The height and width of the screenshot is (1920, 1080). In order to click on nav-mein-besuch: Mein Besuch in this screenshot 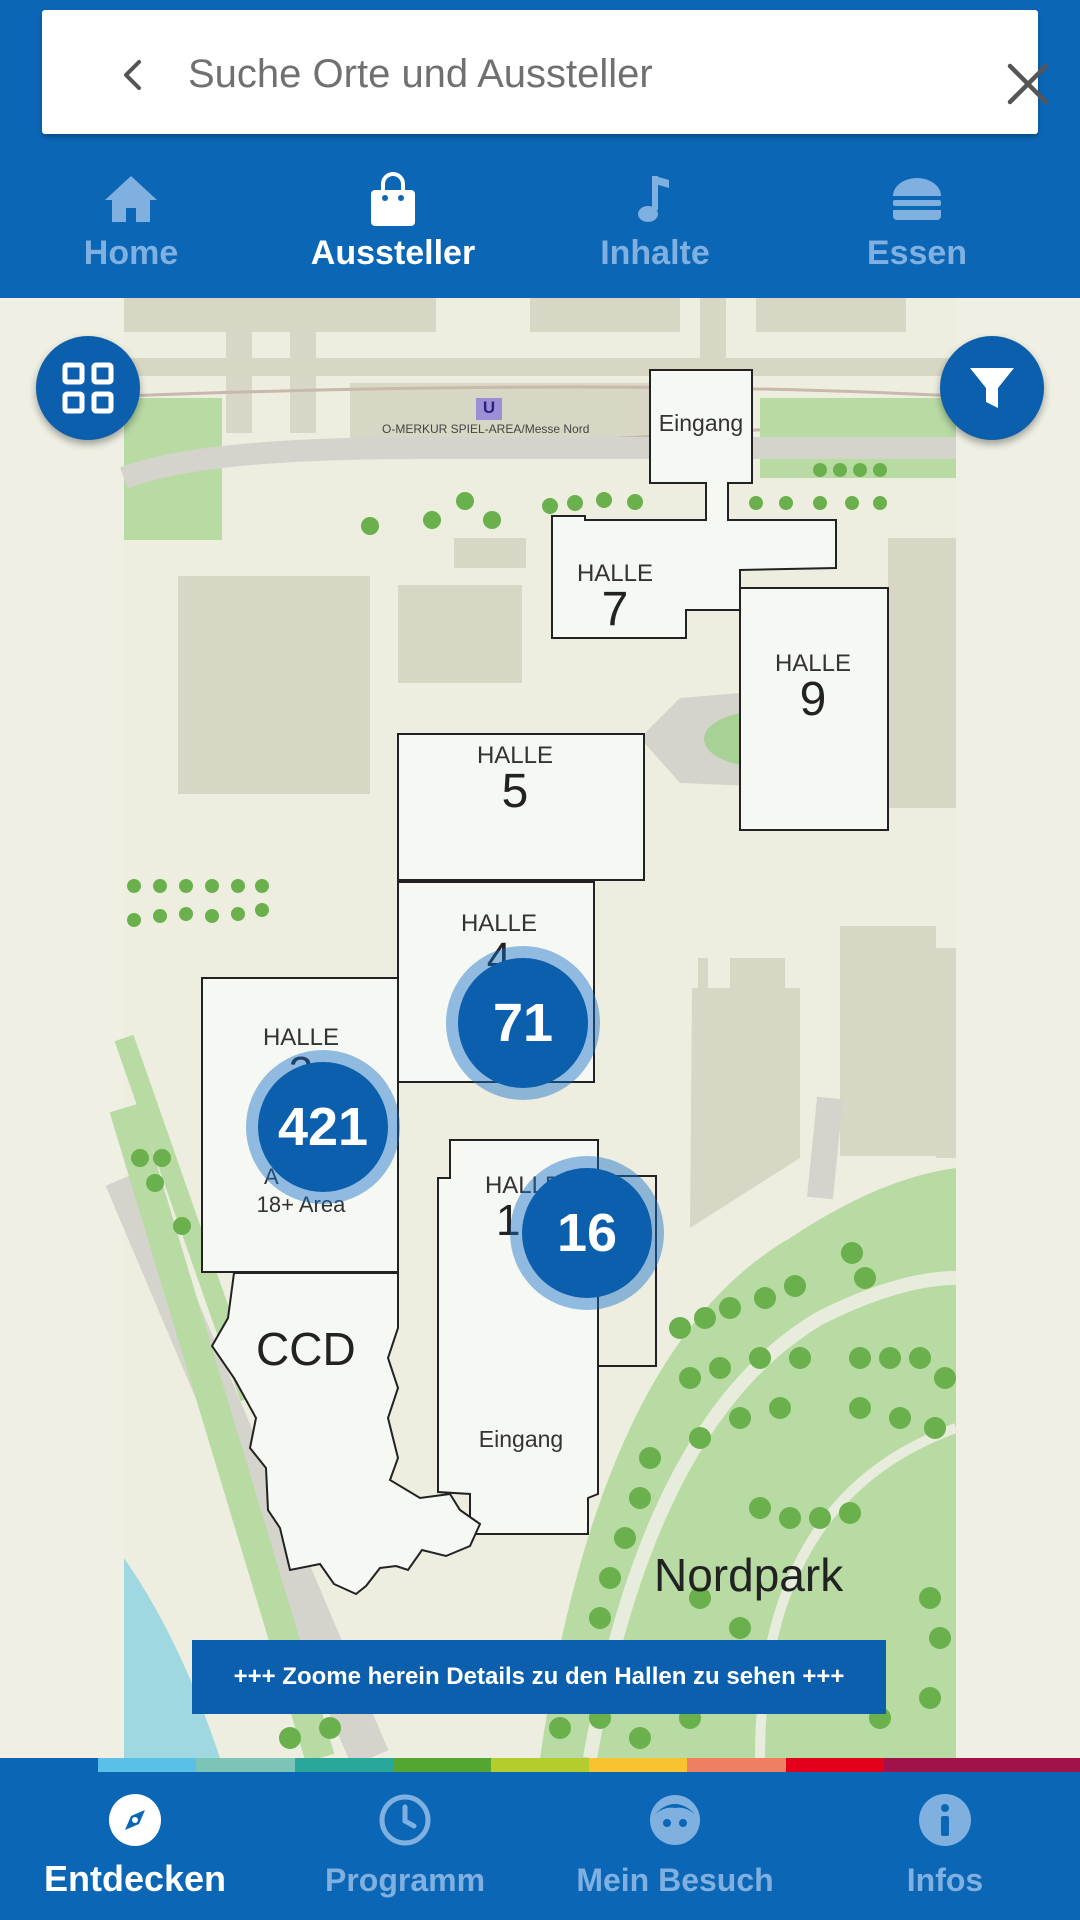, I will do `click(675, 1846)`.